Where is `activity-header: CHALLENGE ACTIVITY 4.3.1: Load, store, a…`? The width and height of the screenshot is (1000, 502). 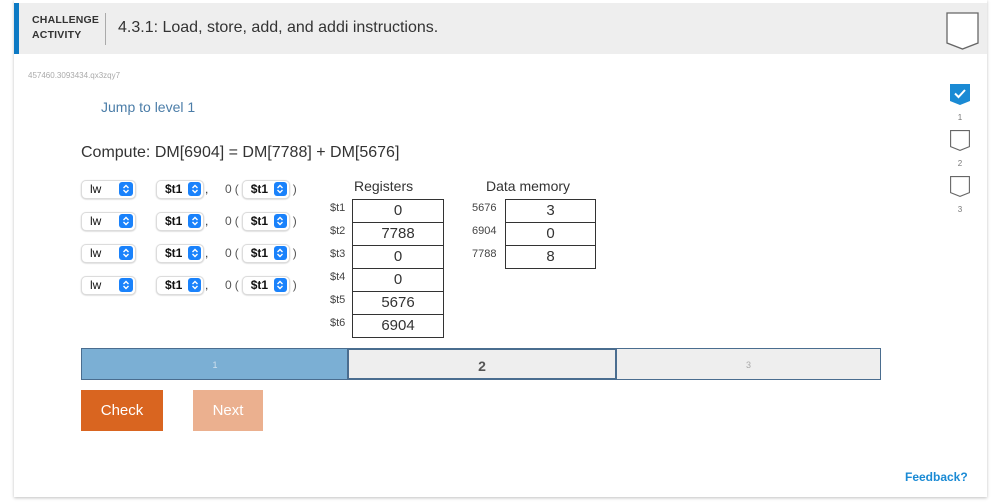
activity-header: CHALLENGE ACTIVITY 4.3.1: Load, store, a… is located at coordinates (500, 28).